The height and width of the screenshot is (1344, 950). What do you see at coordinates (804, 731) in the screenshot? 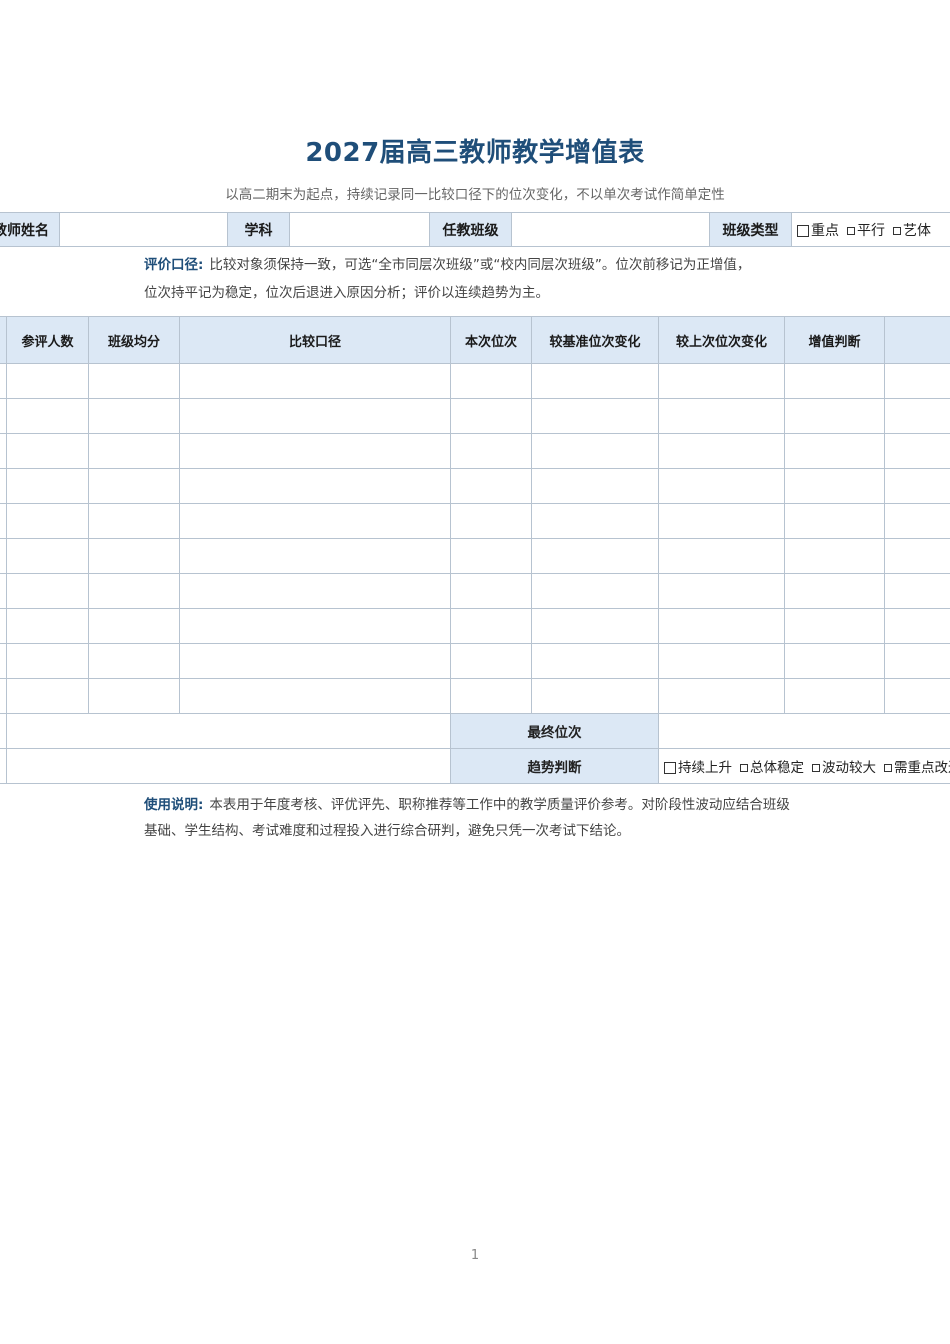
I see `final-rank-field` at bounding box center [804, 731].